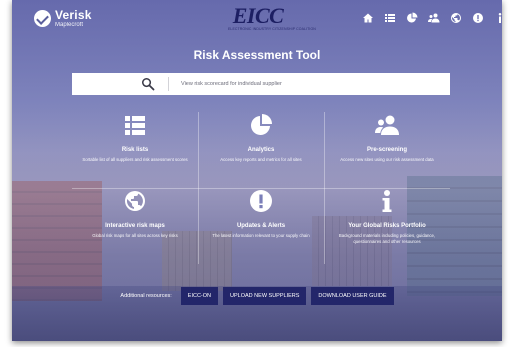 Image resolution: width=514 pixels, height=347 pixels. I want to click on tile-title: Updates & Alerts, so click(261, 226).